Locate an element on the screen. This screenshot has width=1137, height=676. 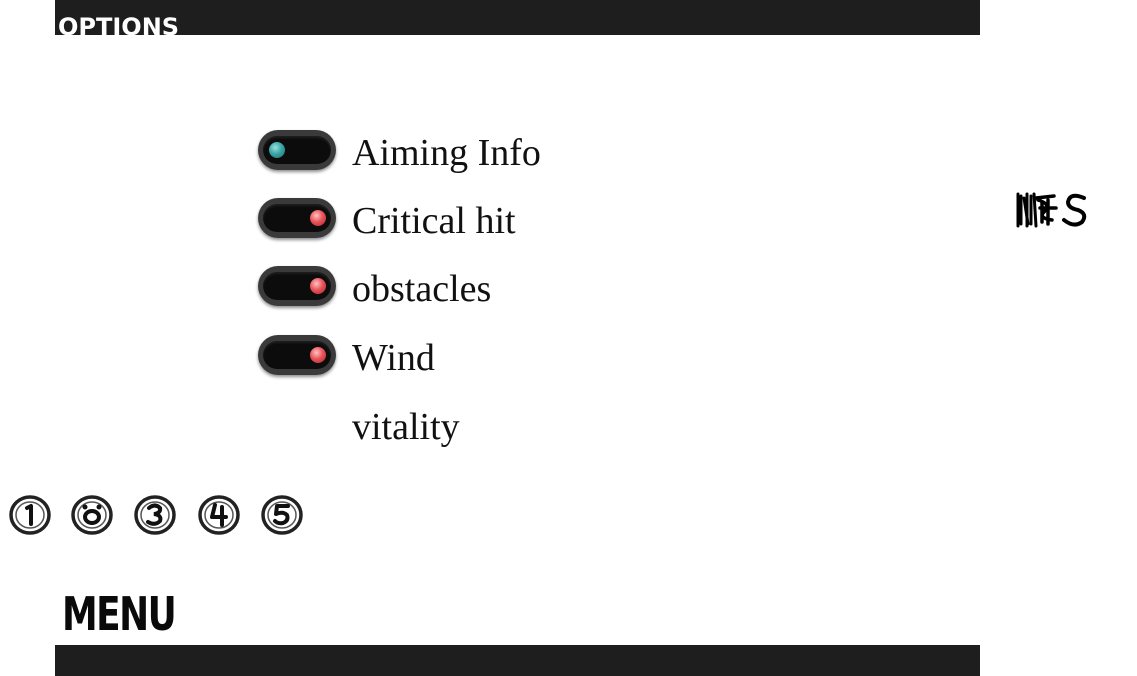
option-row-critical-hit: Critical hit is located at coordinates (468, 220).